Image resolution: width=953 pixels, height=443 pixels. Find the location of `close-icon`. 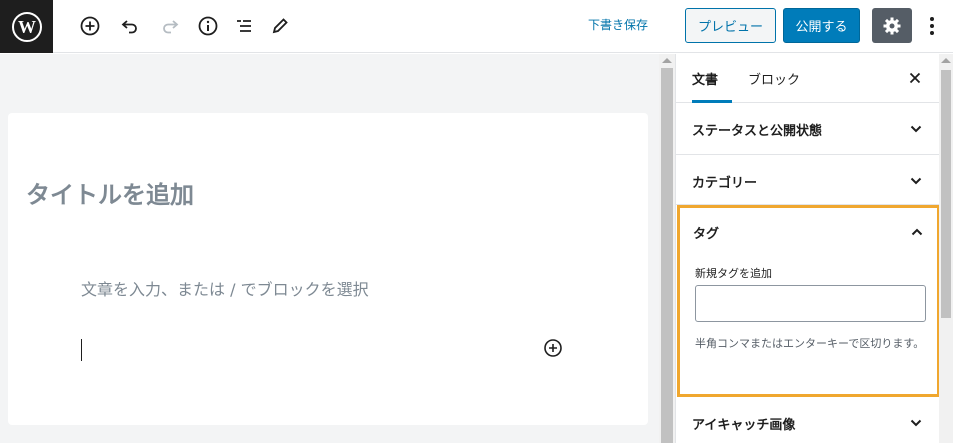

close-icon is located at coordinates (915, 78).